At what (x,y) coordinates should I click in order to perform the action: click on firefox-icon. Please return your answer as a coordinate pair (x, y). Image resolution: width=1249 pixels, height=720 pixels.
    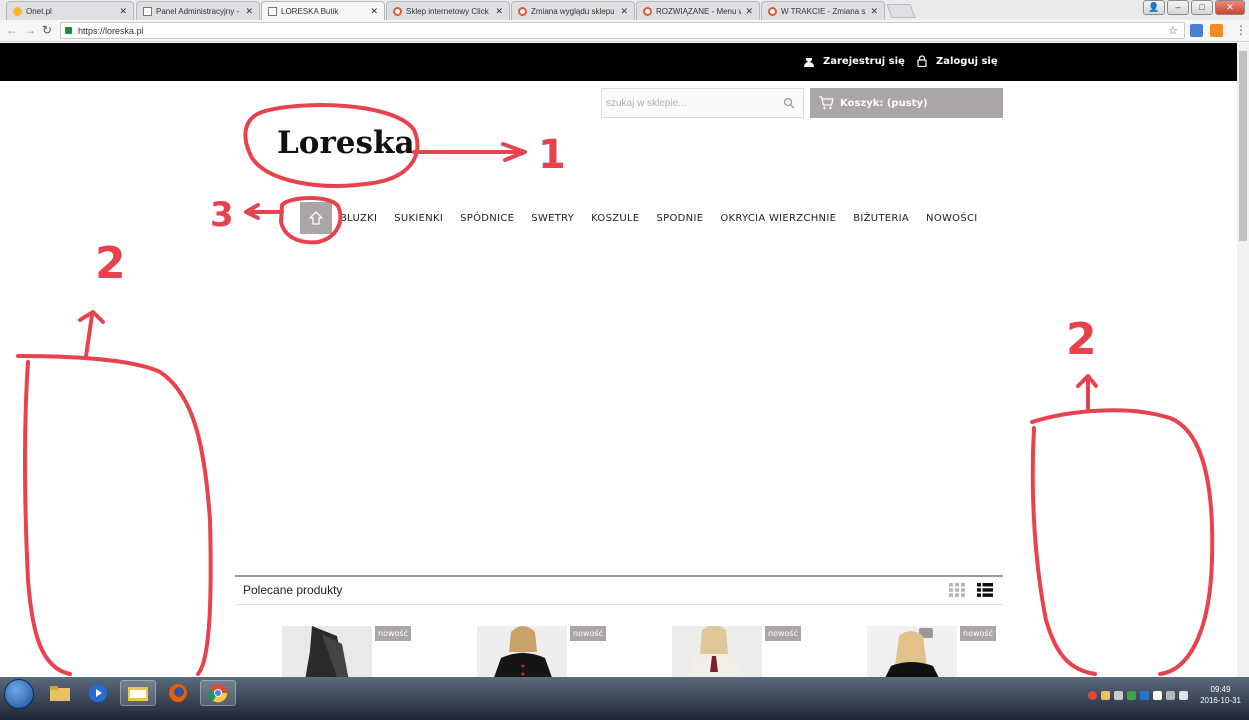
    Looking at the image, I should click on (178, 693).